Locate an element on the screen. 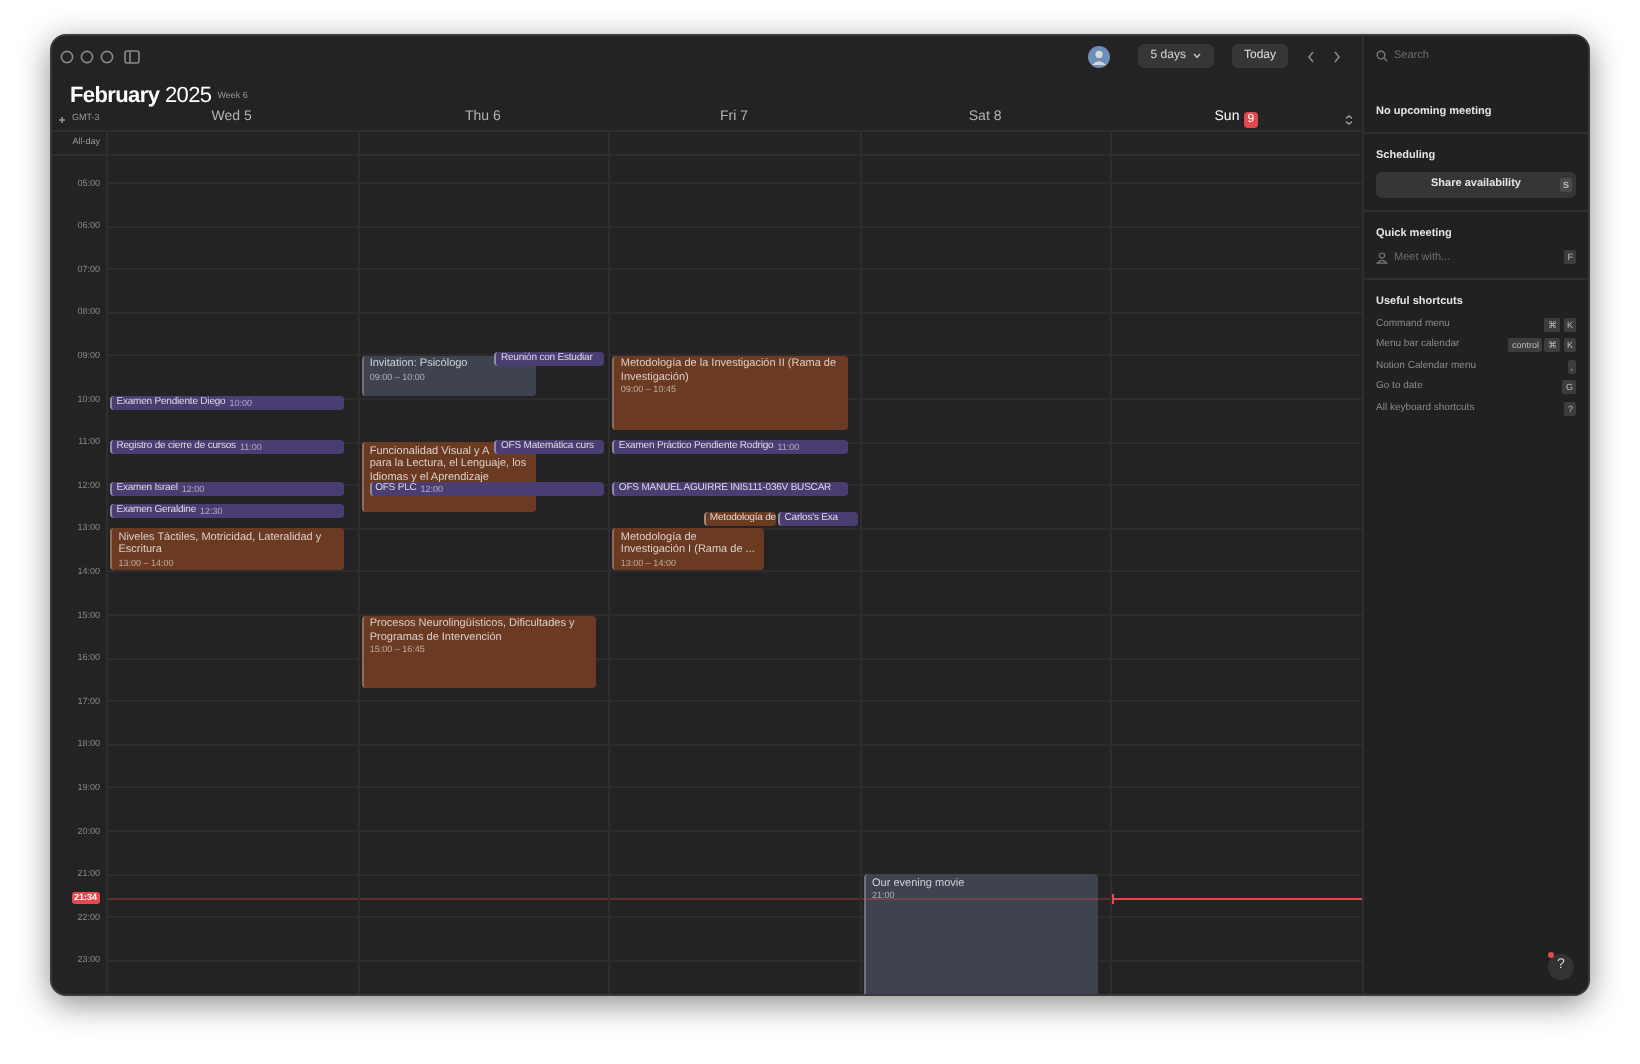 This screenshot has width=1640, height=1064. person-icon is located at coordinates (1382, 257).